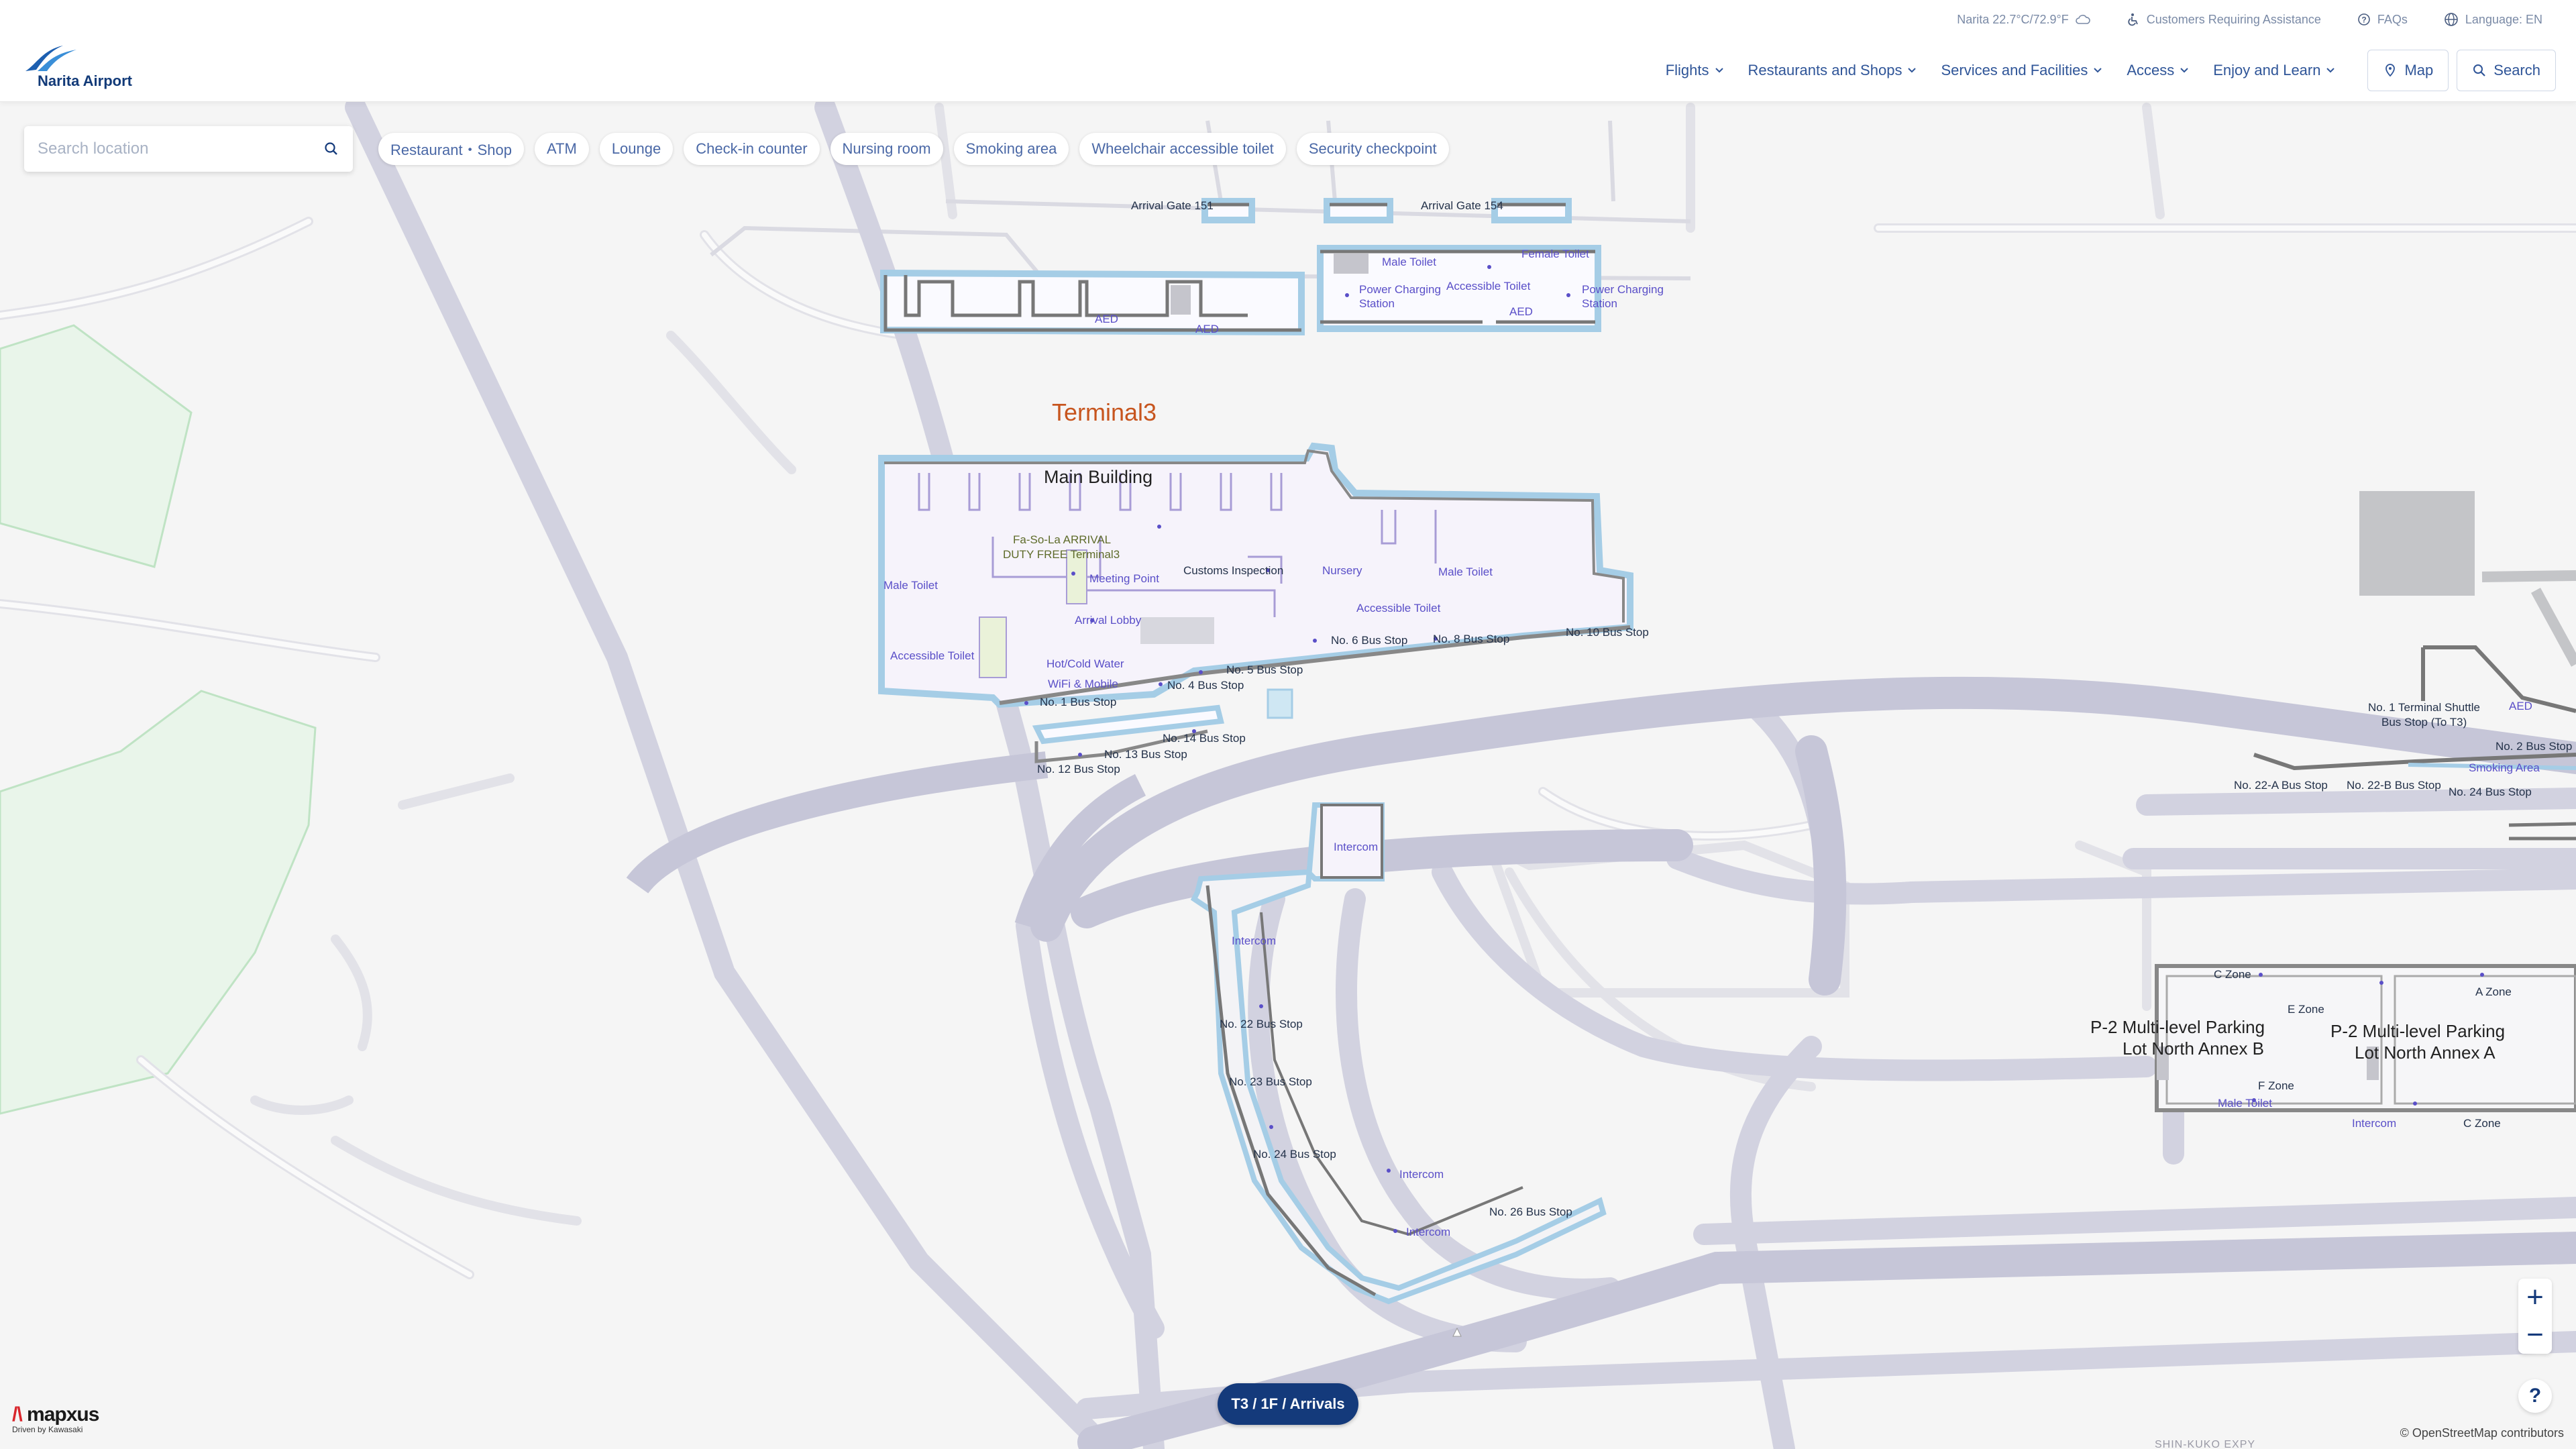  What do you see at coordinates (2417, 1031) in the screenshot?
I see `parking-label: P-2 Multi-level Parking` at bounding box center [2417, 1031].